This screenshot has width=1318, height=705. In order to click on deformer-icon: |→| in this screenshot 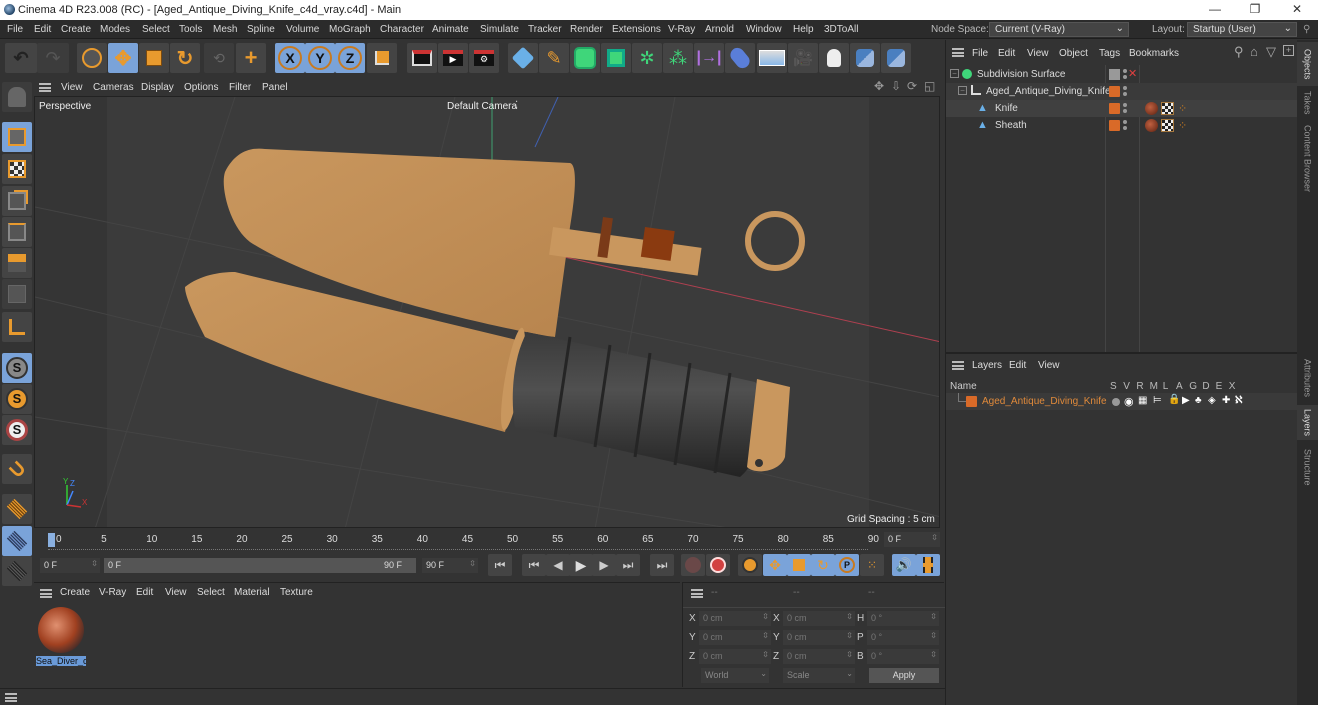, I will do `click(709, 58)`.